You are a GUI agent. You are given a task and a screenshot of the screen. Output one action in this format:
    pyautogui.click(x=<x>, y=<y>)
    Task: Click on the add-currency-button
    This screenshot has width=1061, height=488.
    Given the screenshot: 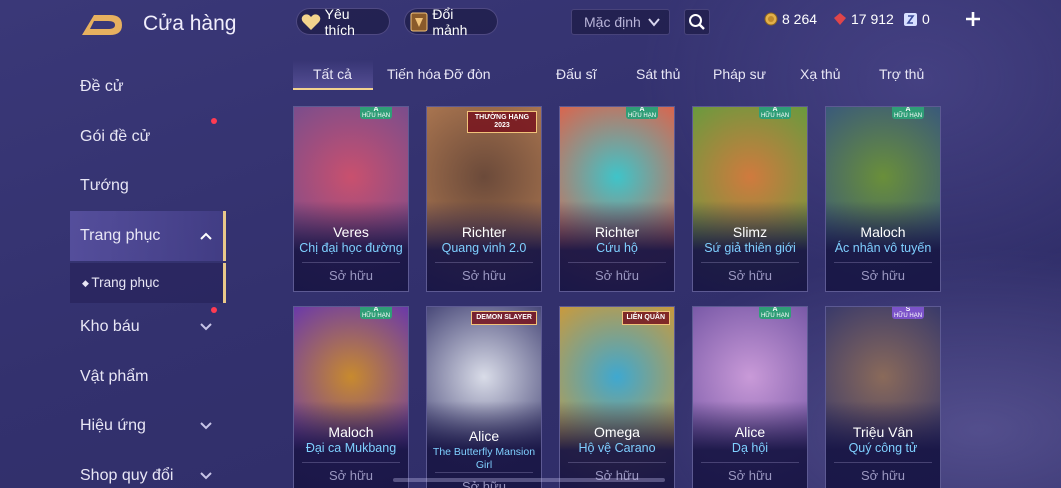 What is the action you would take?
    pyautogui.click(x=973, y=20)
    